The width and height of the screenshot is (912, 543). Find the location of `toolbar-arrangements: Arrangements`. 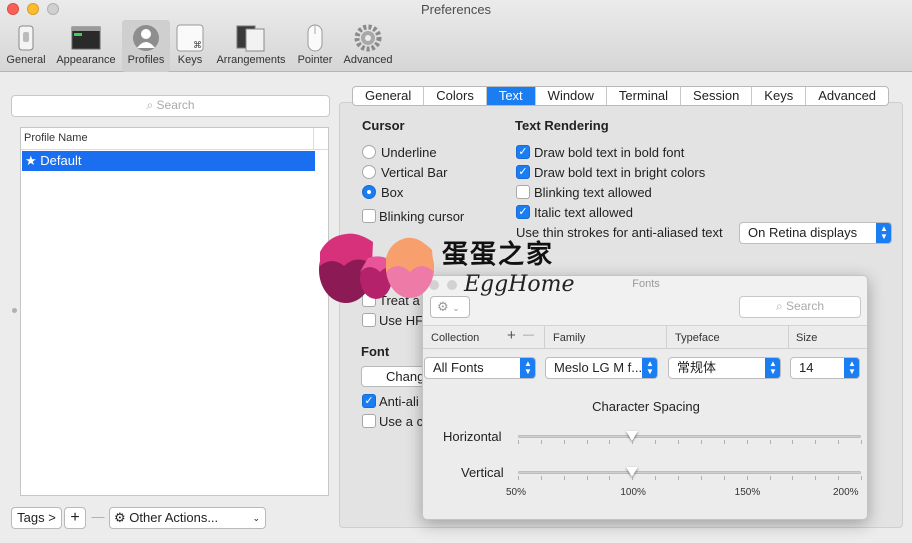

toolbar-arrangements: Arrangements is located at coordinates (251, 46).